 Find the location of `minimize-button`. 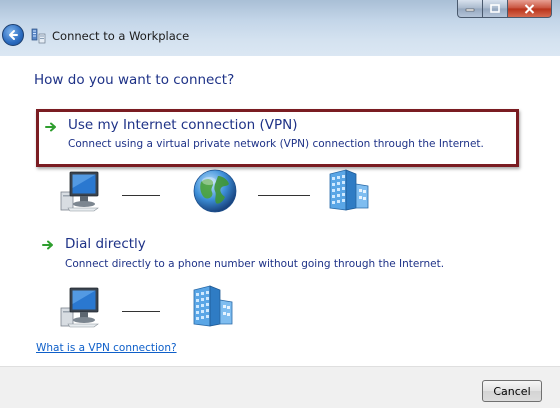

minimize-button is located at coordinates (470, 9).